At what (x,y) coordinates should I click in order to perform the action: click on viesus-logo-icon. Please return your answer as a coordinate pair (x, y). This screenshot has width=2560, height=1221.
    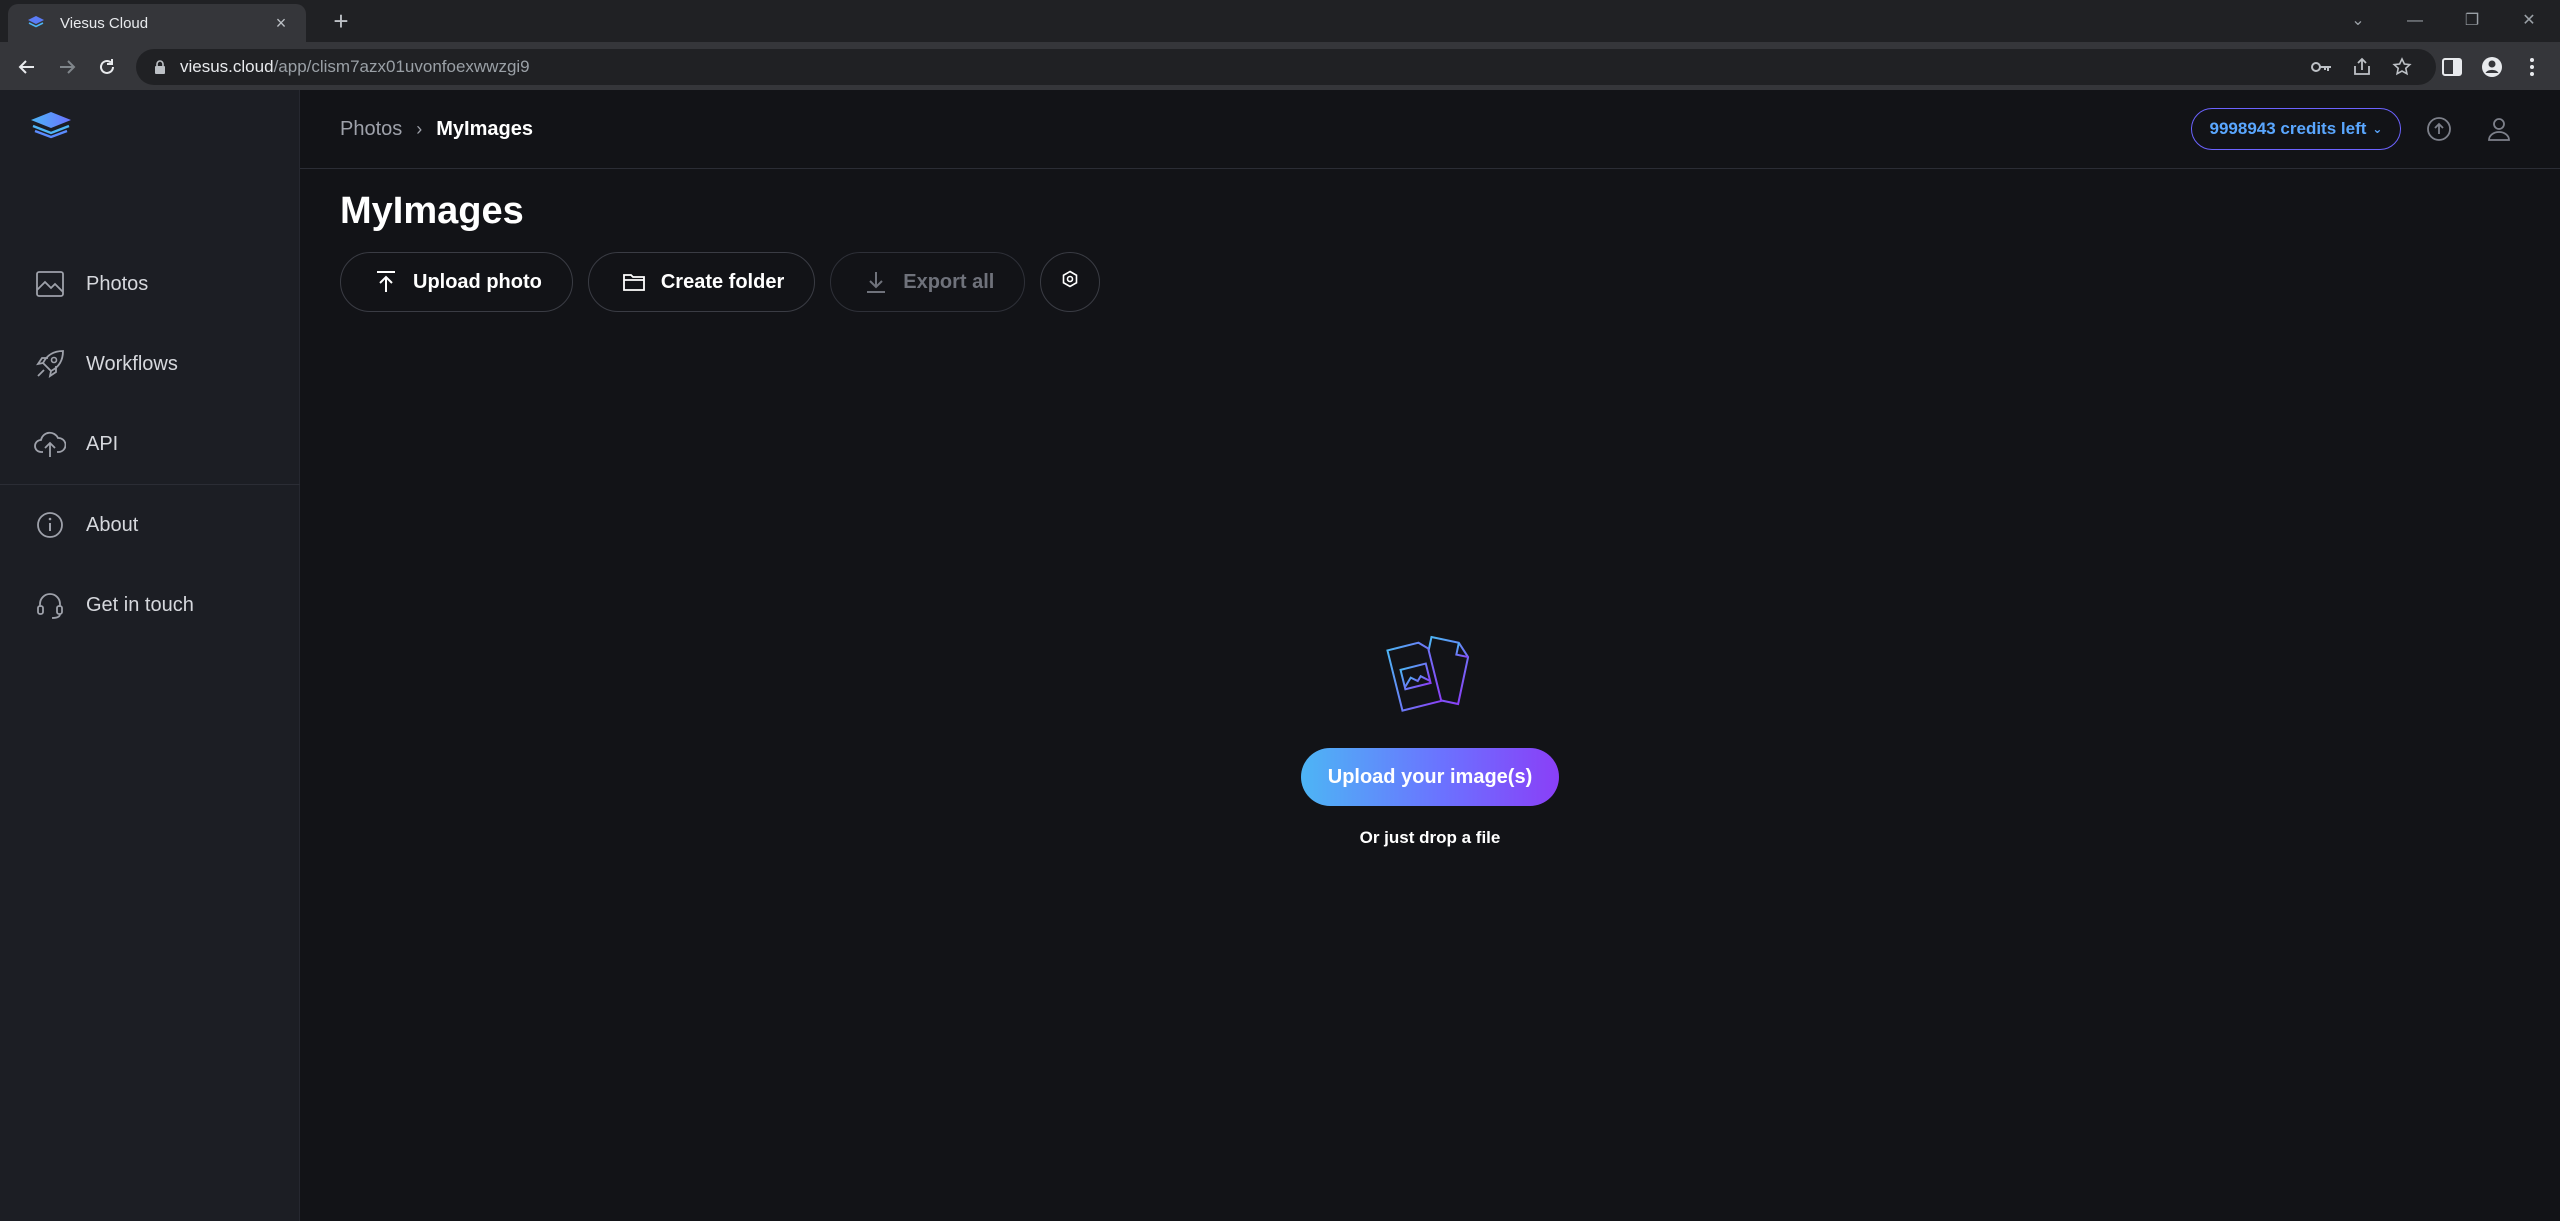
    Looking at the image, I should click on (51, 128).